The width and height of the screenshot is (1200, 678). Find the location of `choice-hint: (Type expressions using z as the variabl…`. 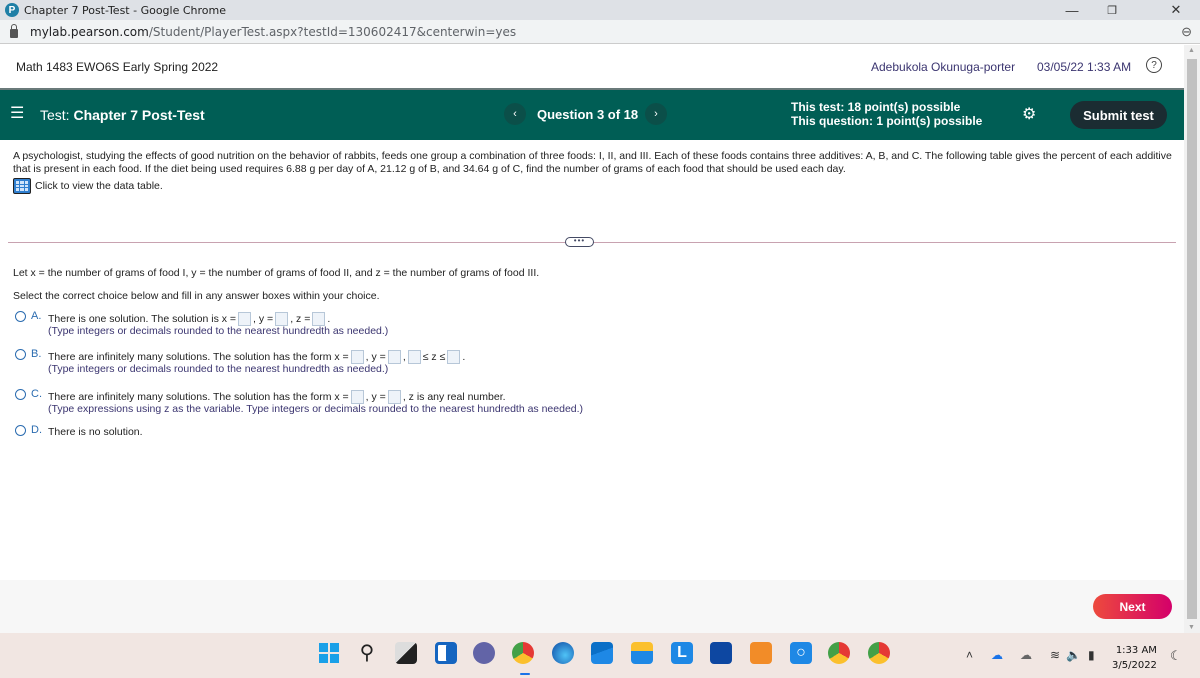

choice-hint: (Type expressions using z as the variabl… is located at coordinates (316, 409).